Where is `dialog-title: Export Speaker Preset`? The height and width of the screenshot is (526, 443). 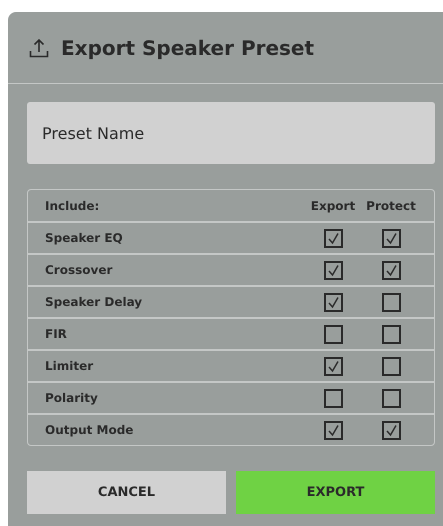
dialog-title: Export Speaker Preset is located at coordinates (187, 48).